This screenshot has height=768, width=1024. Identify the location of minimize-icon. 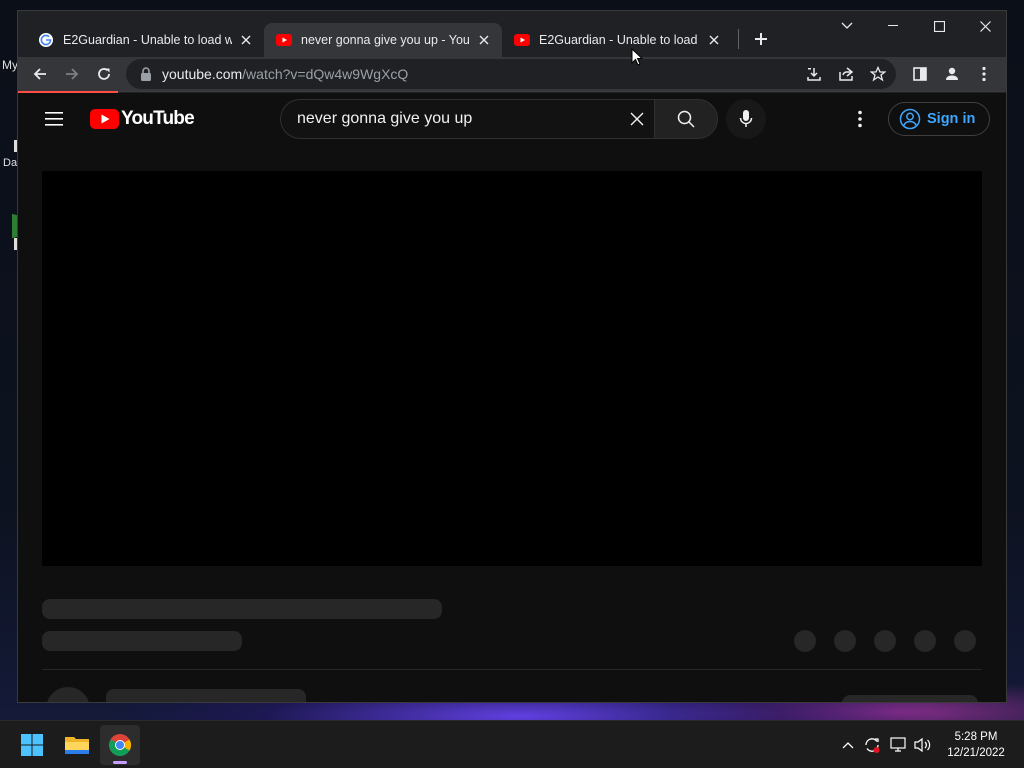
(893, 26).